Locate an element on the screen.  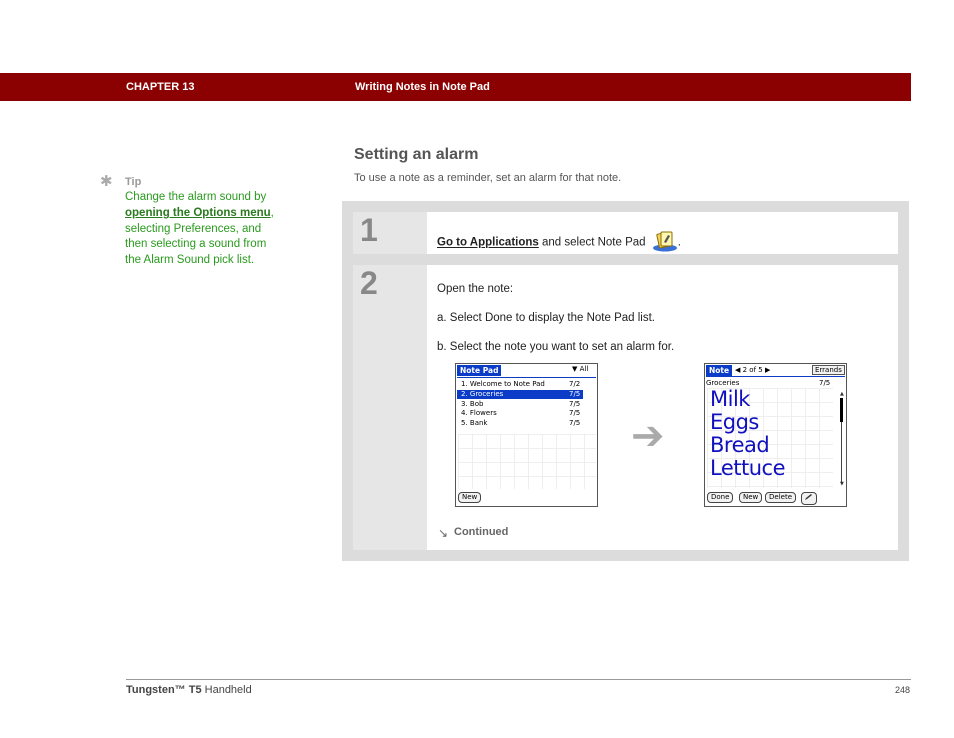
list-item: 5. Bank 7/5 is located at coordinates (526, 423).